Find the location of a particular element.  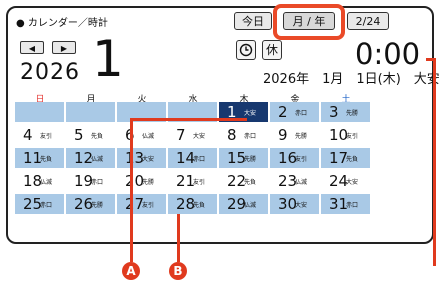

day-cell: 30 大安 is located at coordinates (294, 204).